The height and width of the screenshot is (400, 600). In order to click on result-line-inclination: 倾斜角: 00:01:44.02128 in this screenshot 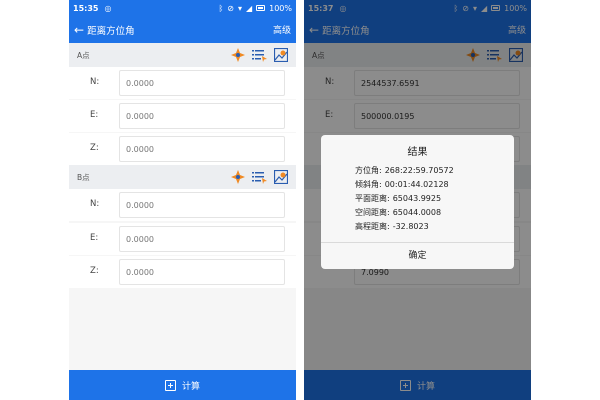, I will do `click(434, 185)`.